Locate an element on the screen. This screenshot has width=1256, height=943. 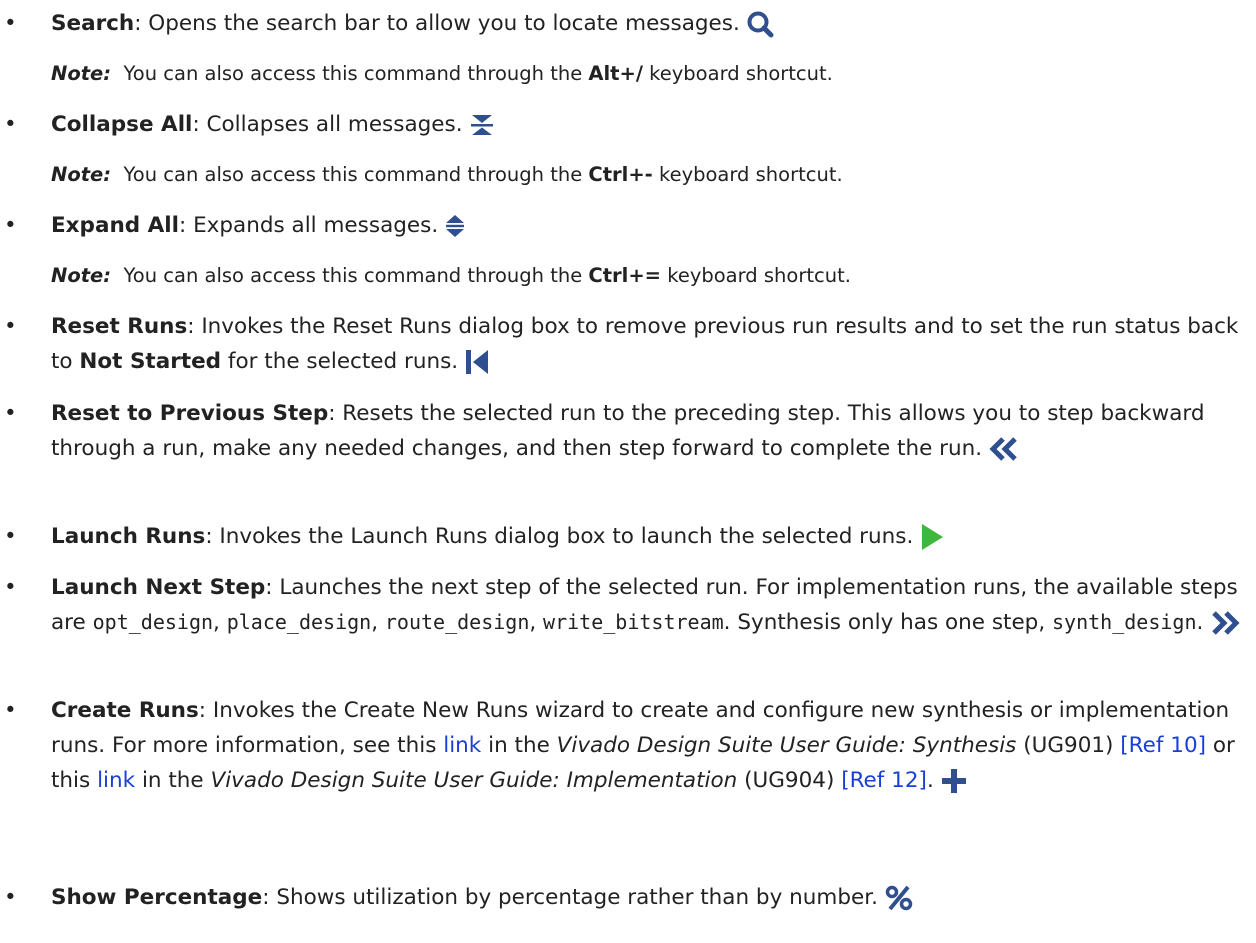
command-name: Create Runs is located at coordinates (125, 710).